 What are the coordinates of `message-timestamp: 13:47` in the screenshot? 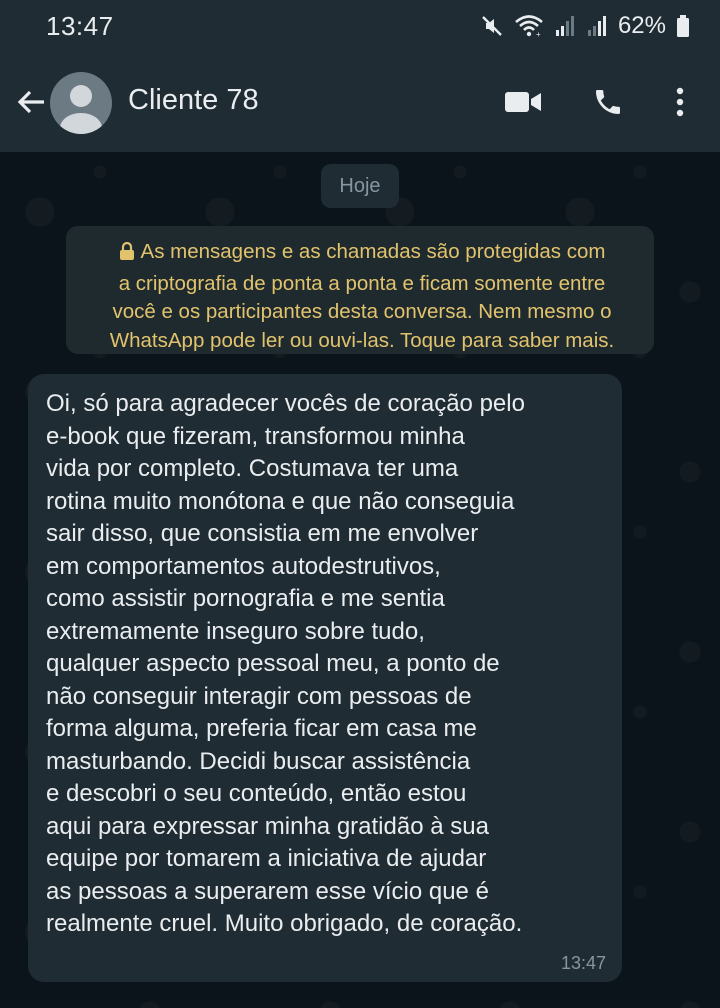 It's located at (583, 963).